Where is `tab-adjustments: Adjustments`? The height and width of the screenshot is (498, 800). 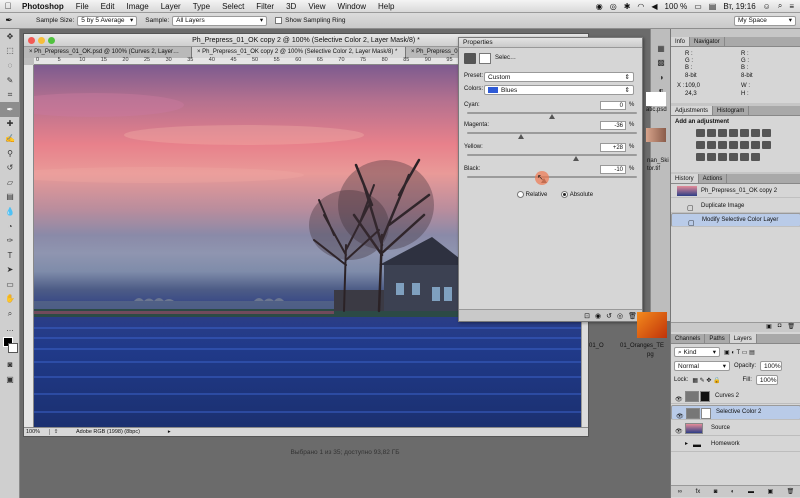 tab-adjustments: Adjustments is located at coordinates (692, 110).